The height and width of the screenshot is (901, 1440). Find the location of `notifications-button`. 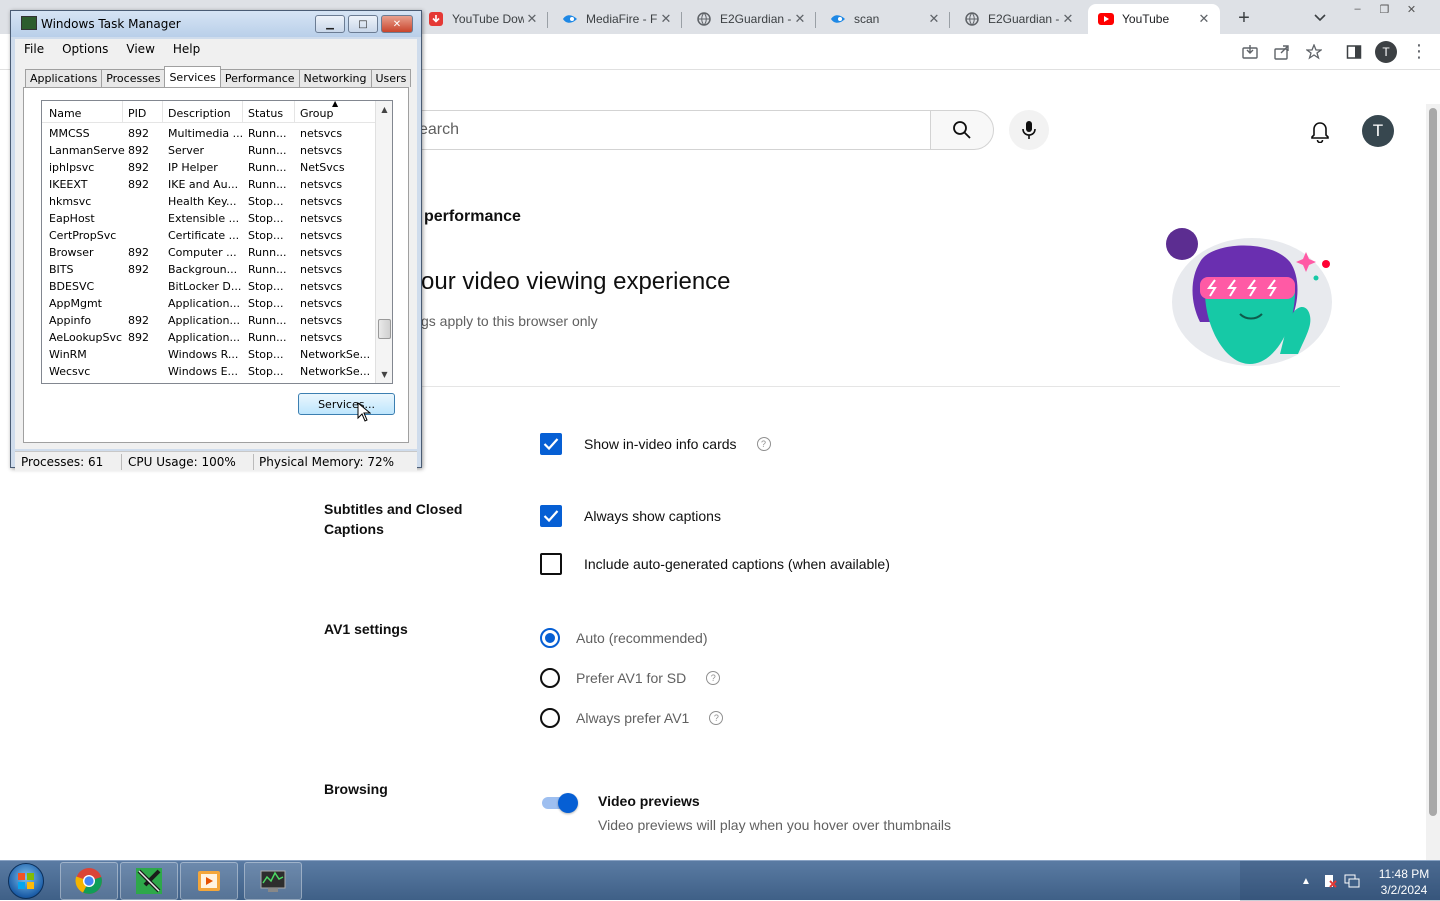

notifications-button is located at coordinates (1320, 132).